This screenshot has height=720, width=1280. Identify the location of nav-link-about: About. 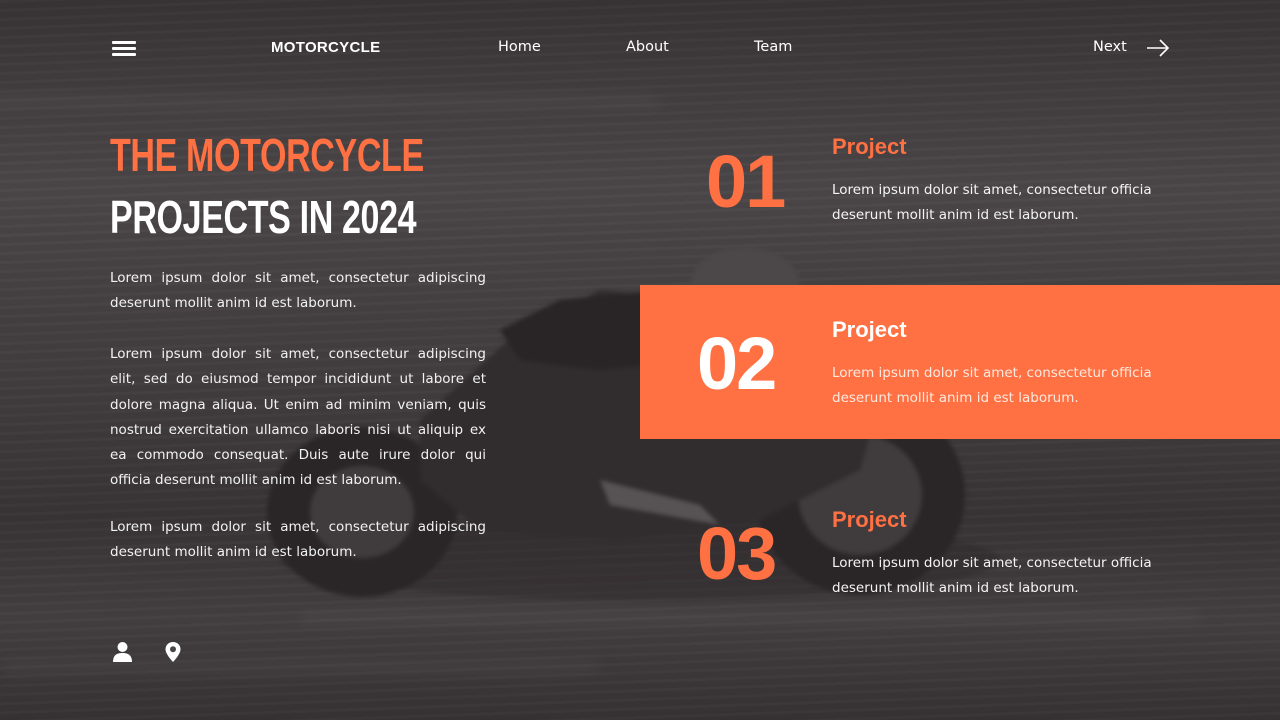
(647, 47).